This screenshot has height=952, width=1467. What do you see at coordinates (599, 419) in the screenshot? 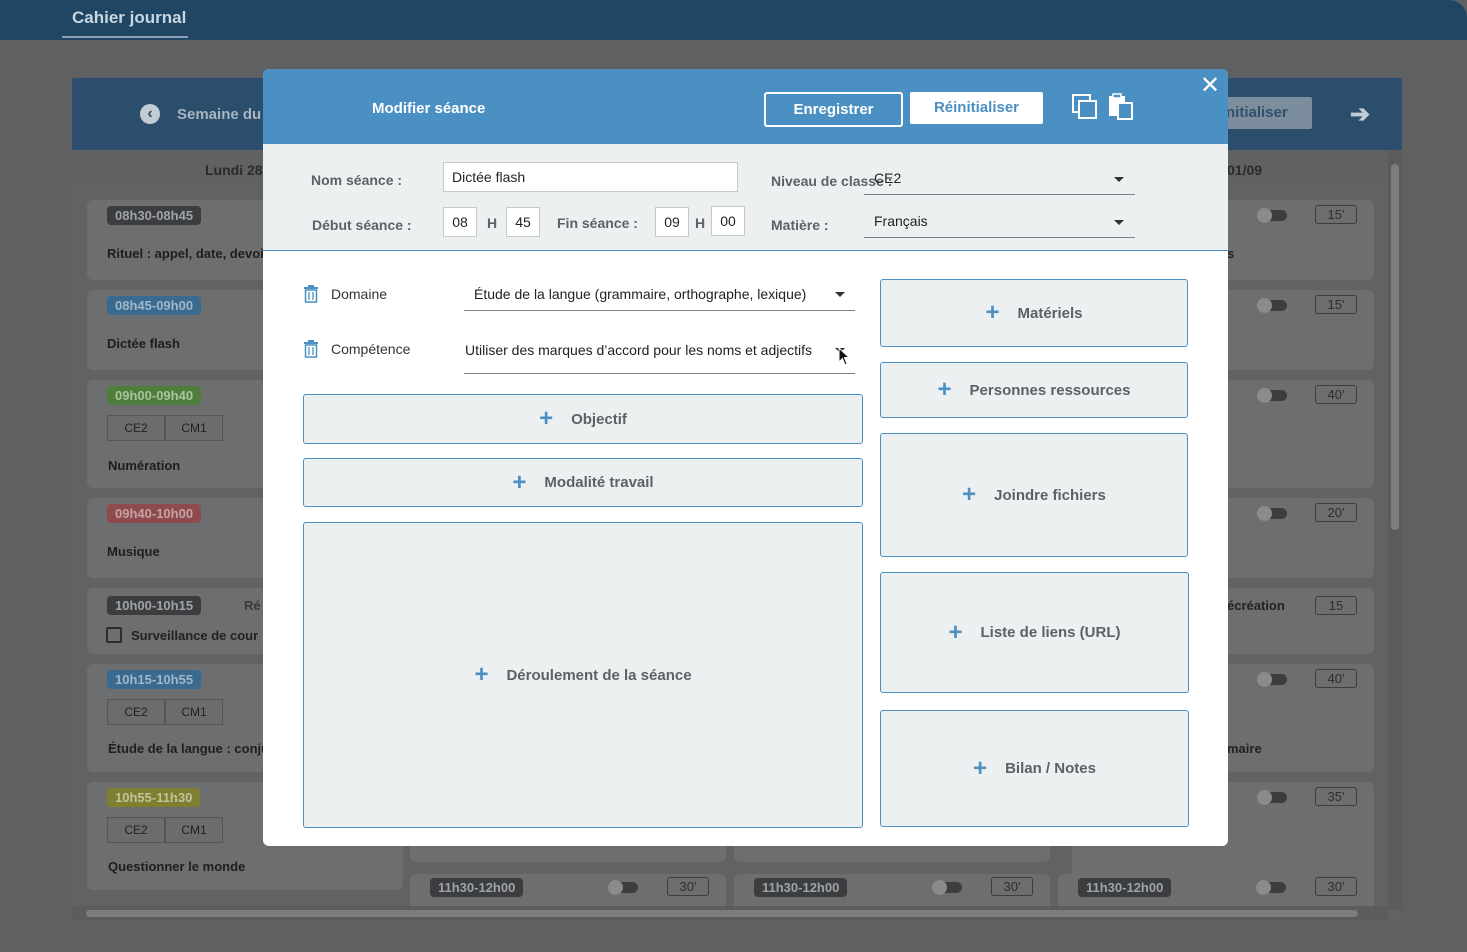
I see `section-label: Objectif` at bounding box center [599, 419].